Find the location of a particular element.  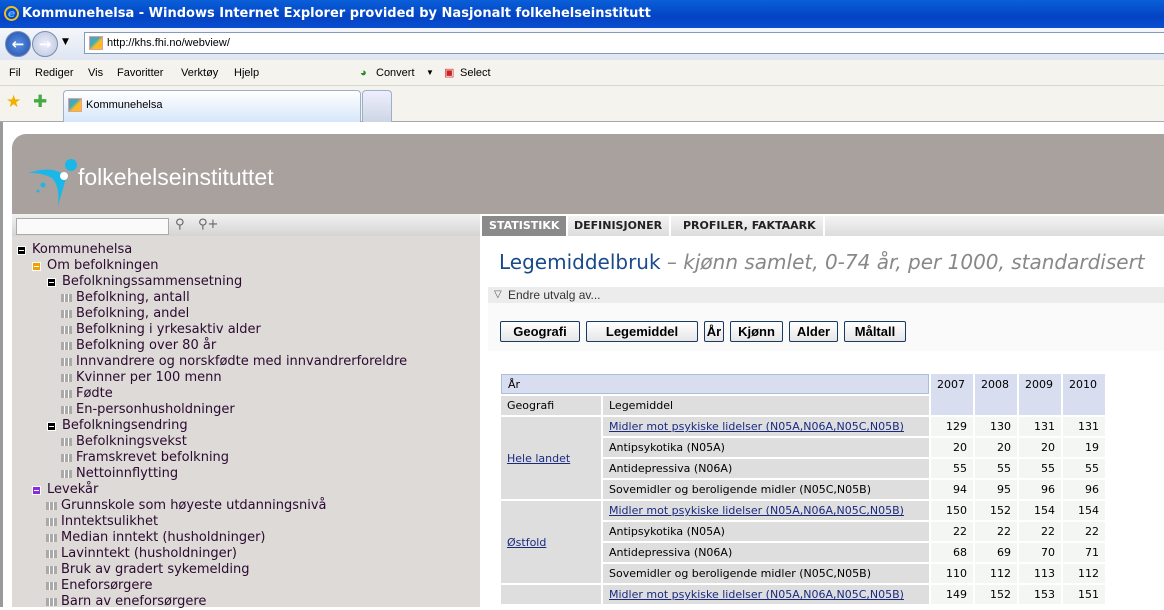

tab-profiler: PROFILER, FAKTAARK is located at coordinates (750, 226).